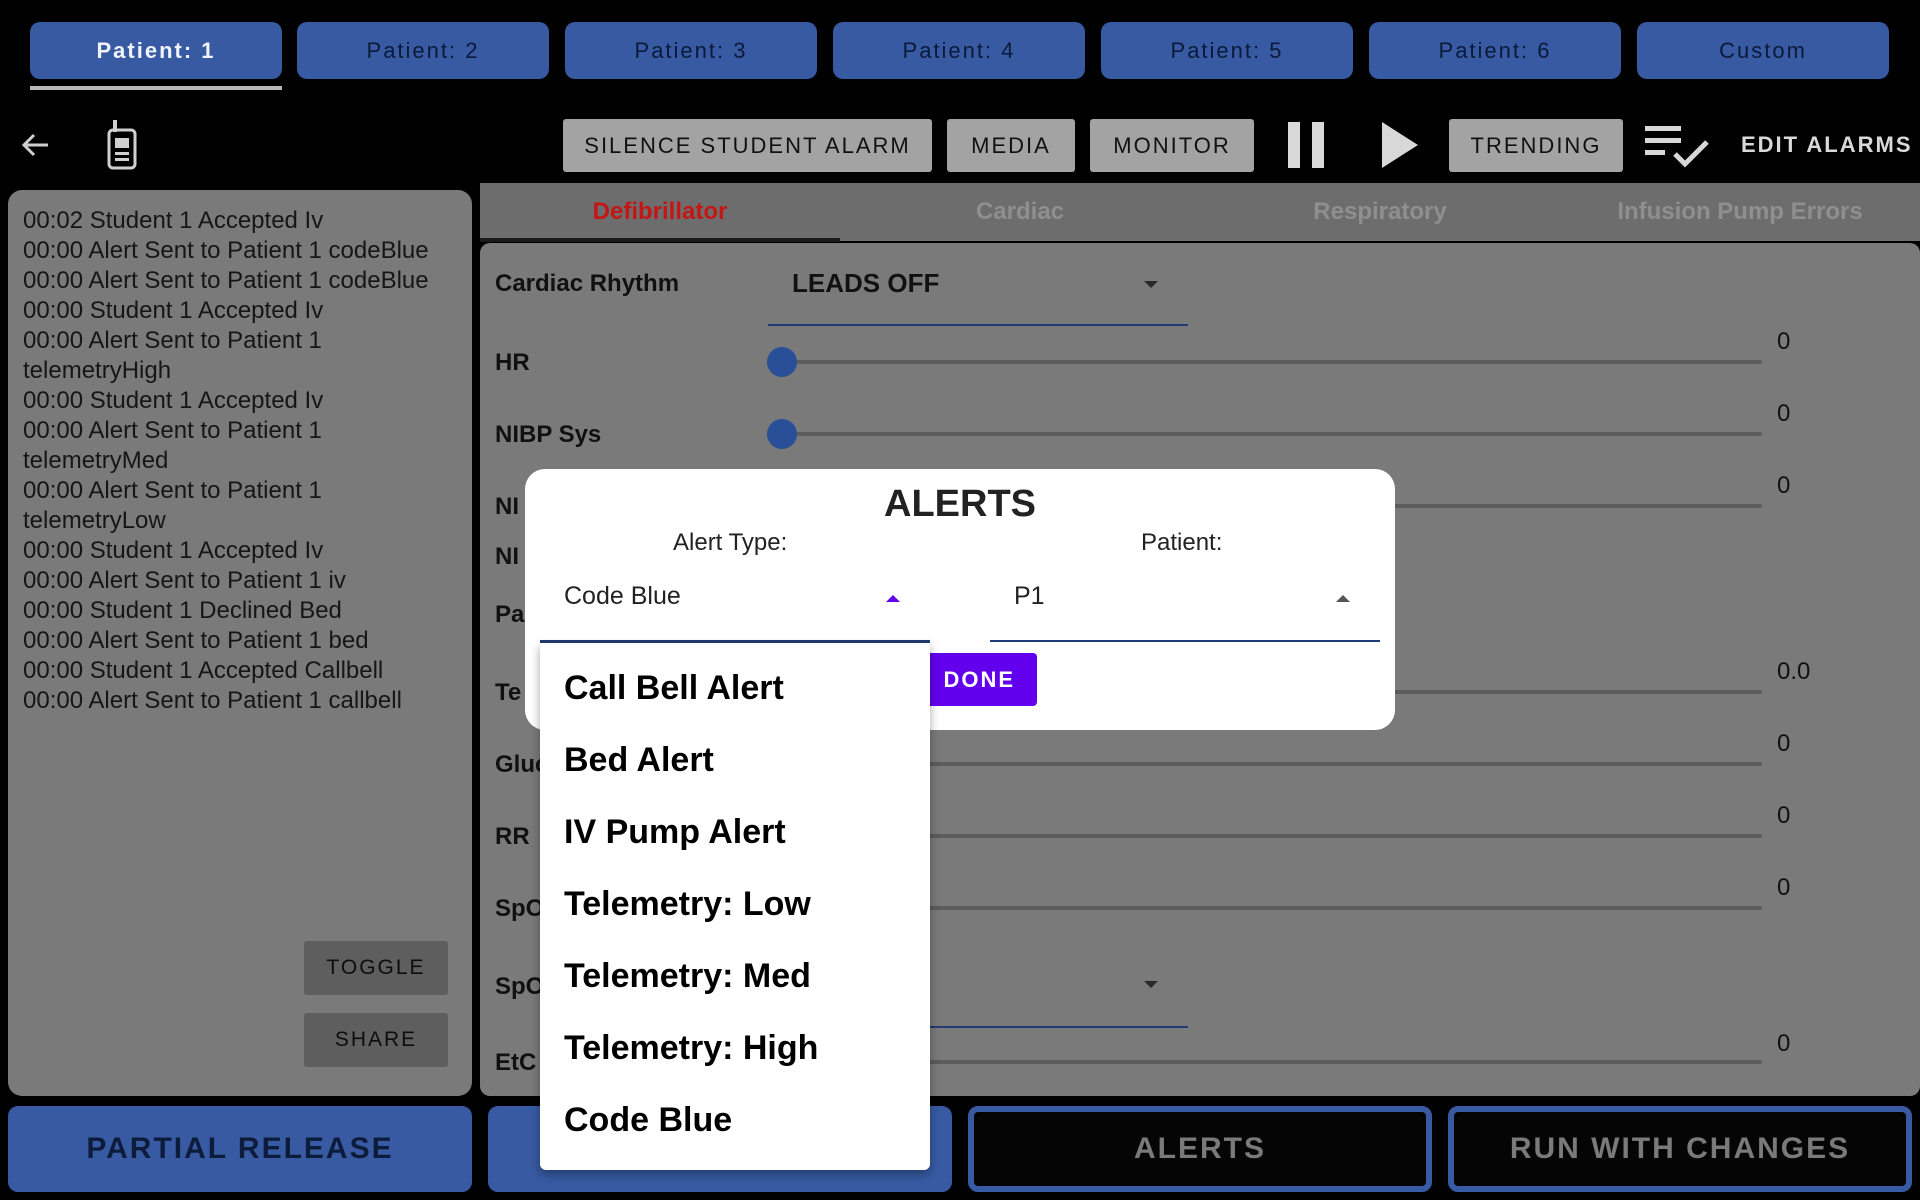 Image resolution: width=1920 pixels, height=1200 pixels. What do you see at coordinates (203, 670) in the screenshot?
I see `log-line: 00:00 Student 1 Accepted Callbell` at bounding box center [203, 670].